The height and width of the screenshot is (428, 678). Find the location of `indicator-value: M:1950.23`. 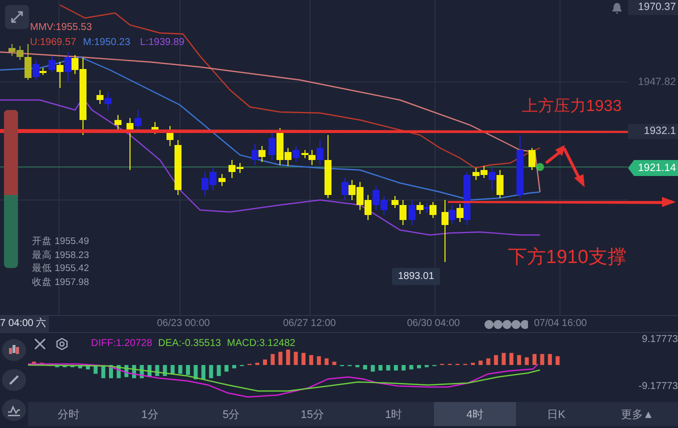

indicator-value: M:1950.23 is located at coordinates (106, 42).